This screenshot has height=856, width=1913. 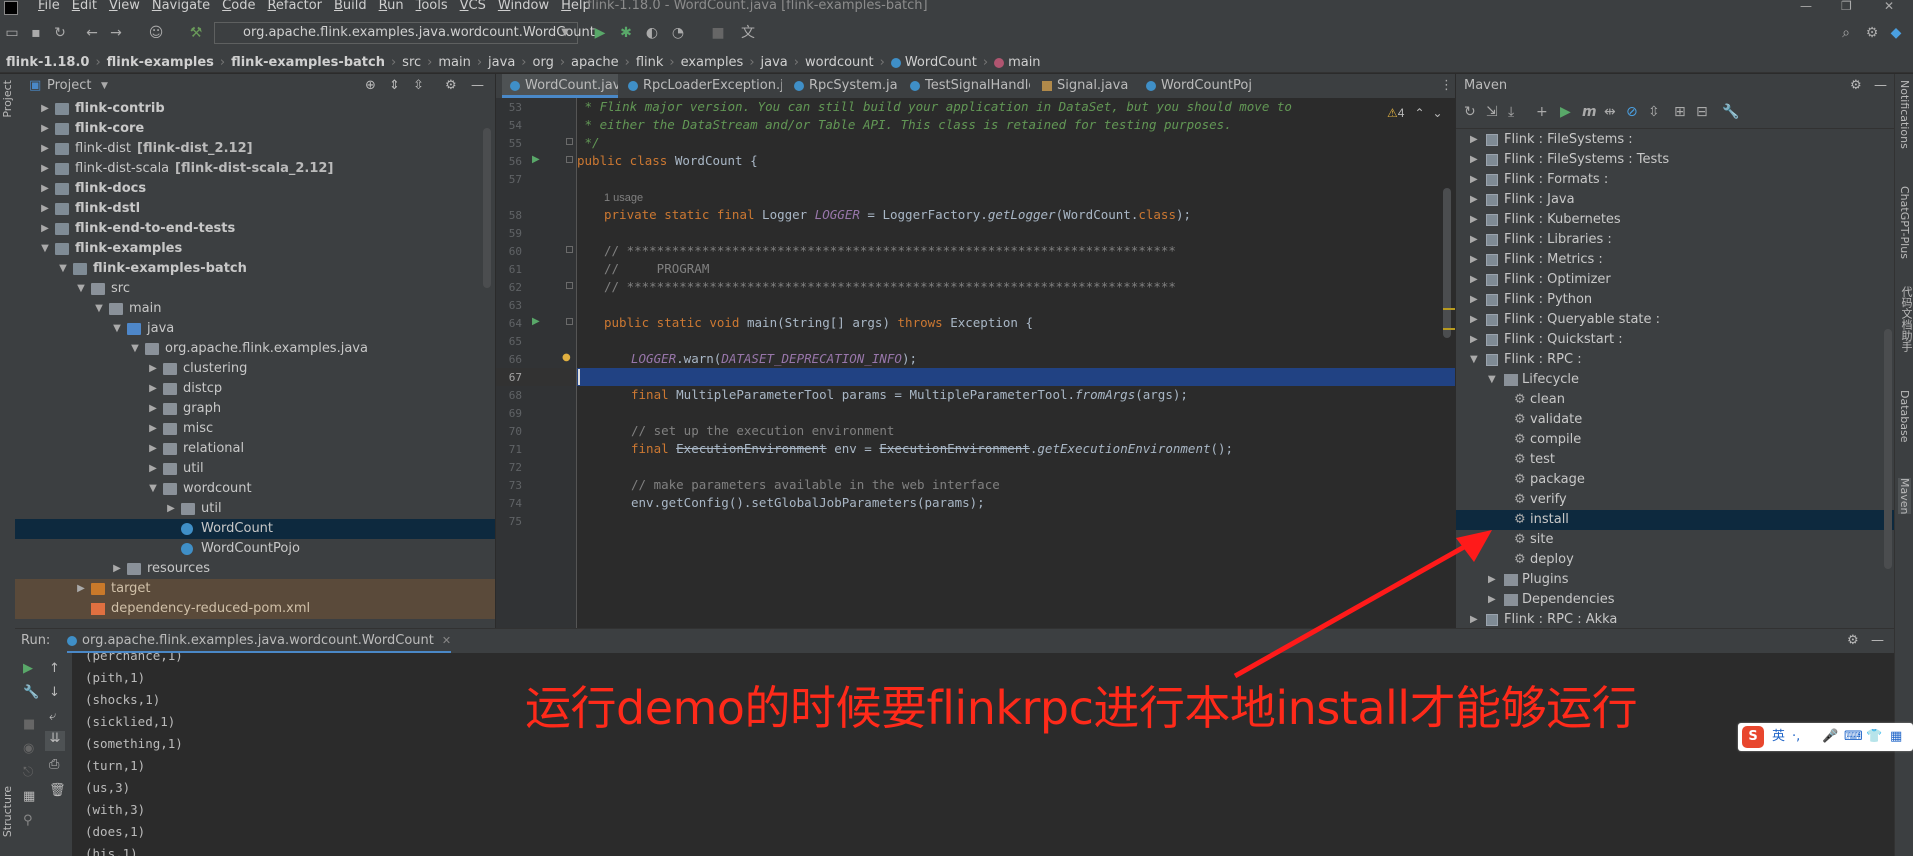 I want to click on generate-sources-icon: ⇲, so click(x=1492, y=112).